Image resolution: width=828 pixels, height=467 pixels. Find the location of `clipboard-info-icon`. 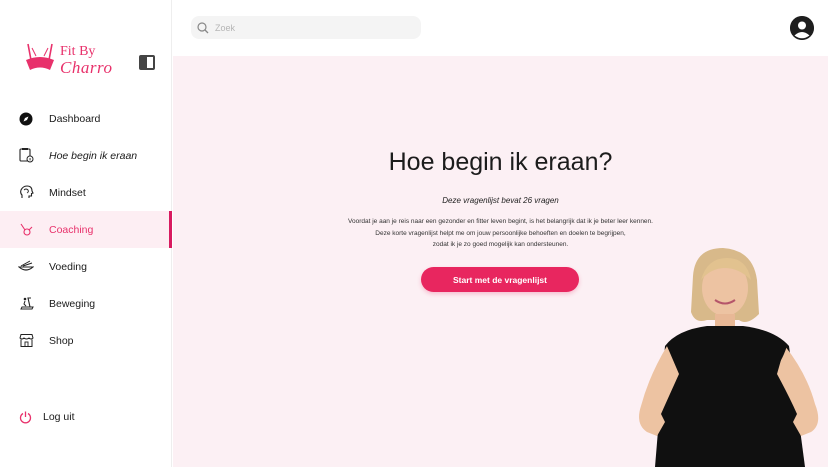

clipboard-info-icon is located at coordinates (26, 156).